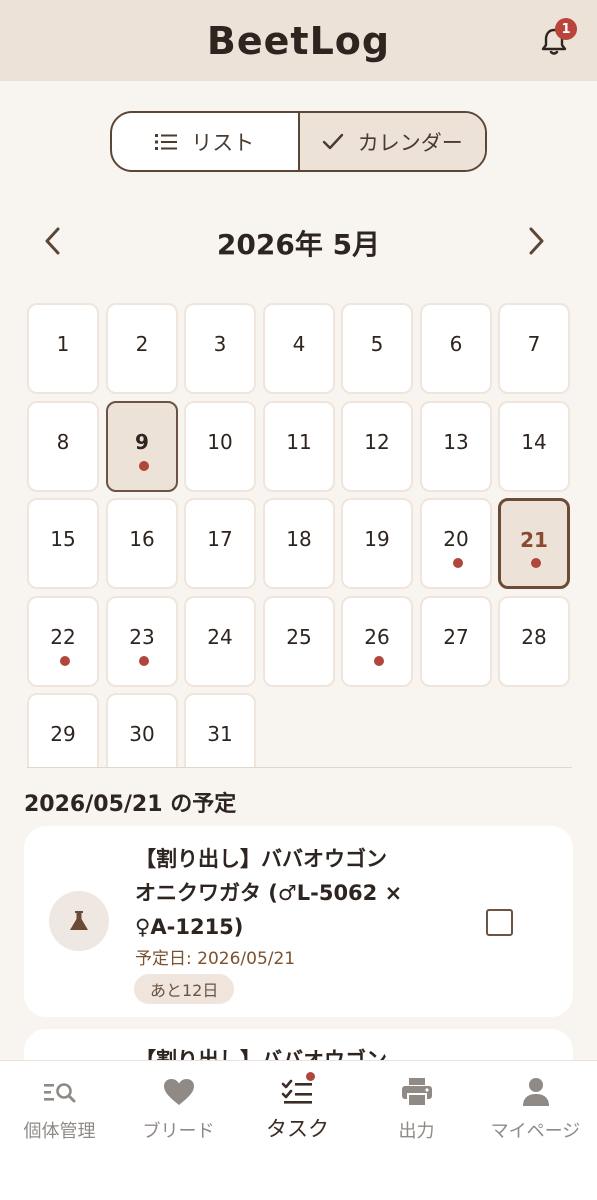 This screenshot has width=597, height=1200. I want to click on remaining-days-badge: あと12日, so click(184, 989).